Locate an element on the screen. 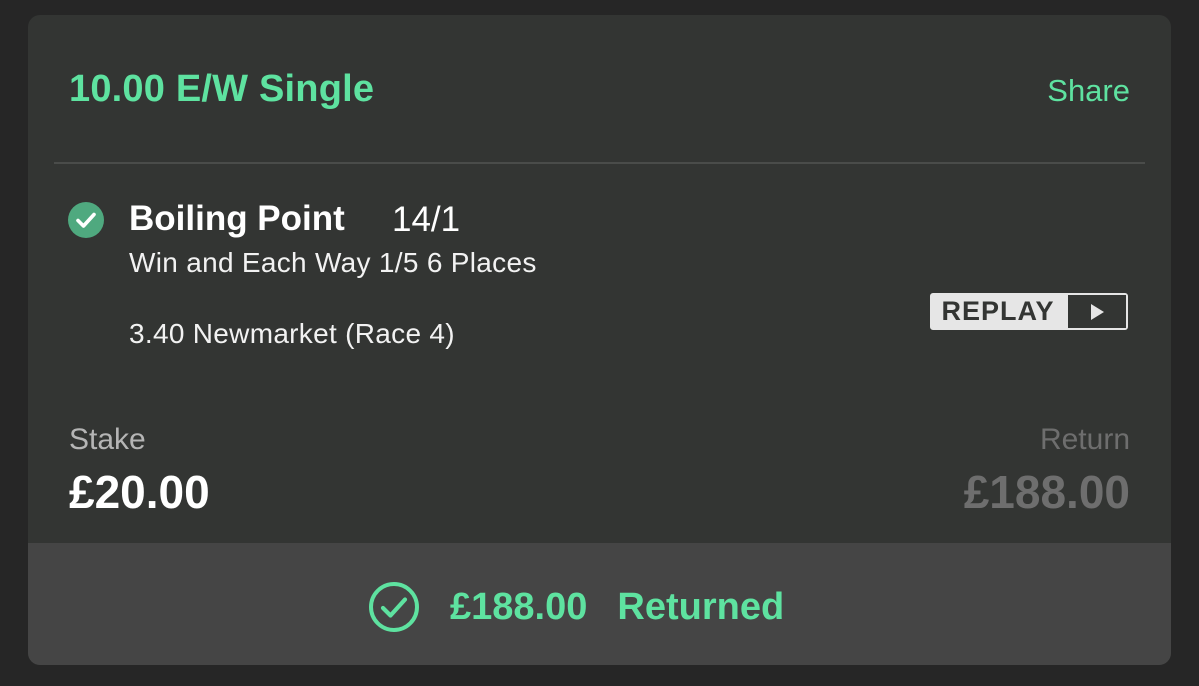 The height and width of the screenshot is (686, 1199). bet-type-title: 10.00 E/W Single is located at coordinates (222, 89).